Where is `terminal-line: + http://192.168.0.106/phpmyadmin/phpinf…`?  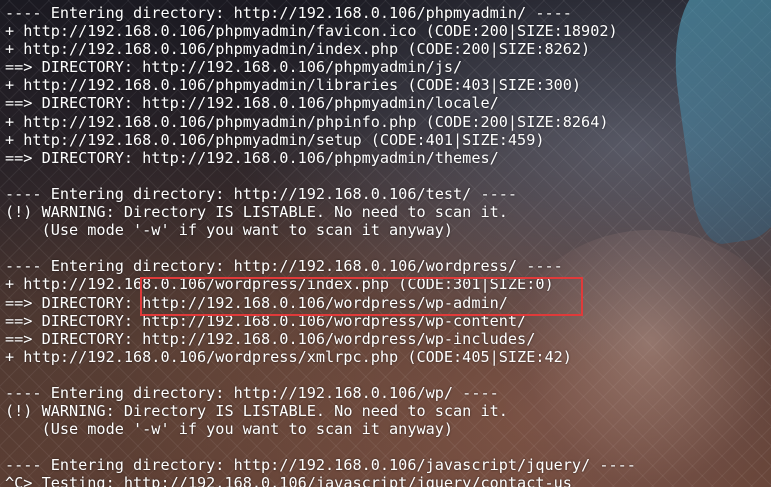
terminal-line: + http://192.168.0.106/phpmyadmin/phpinf… is located at coordinates (307, 121).